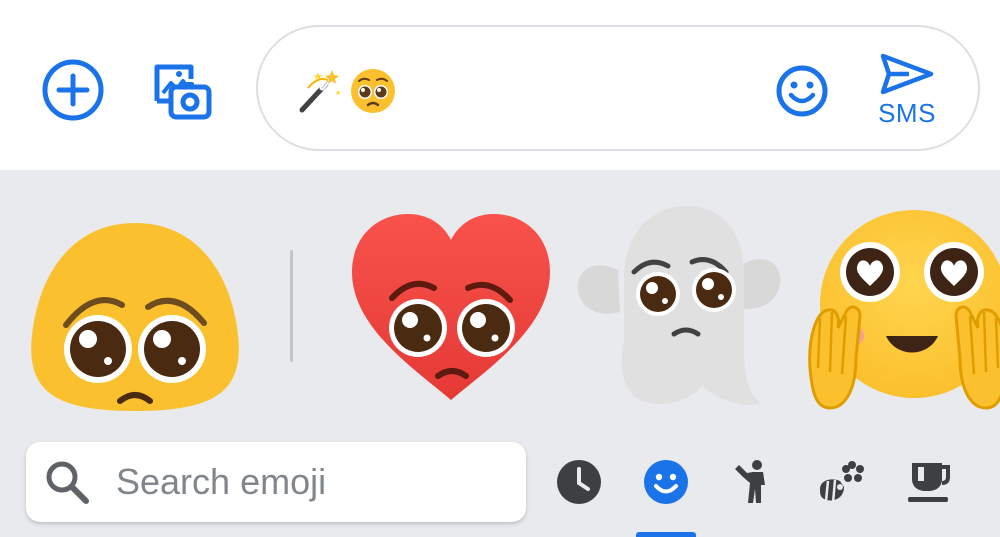  What do you see at coordinates (451, 308) in the screenshot?
I see `pleading-heart-sticker` at bounding box center [451, 308].